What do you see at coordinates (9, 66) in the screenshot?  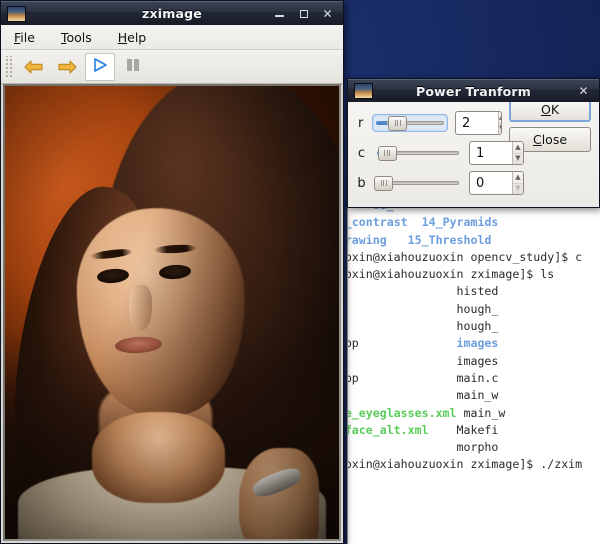 I see `toolbar-drag-handle` at bounding box center [9, 66].